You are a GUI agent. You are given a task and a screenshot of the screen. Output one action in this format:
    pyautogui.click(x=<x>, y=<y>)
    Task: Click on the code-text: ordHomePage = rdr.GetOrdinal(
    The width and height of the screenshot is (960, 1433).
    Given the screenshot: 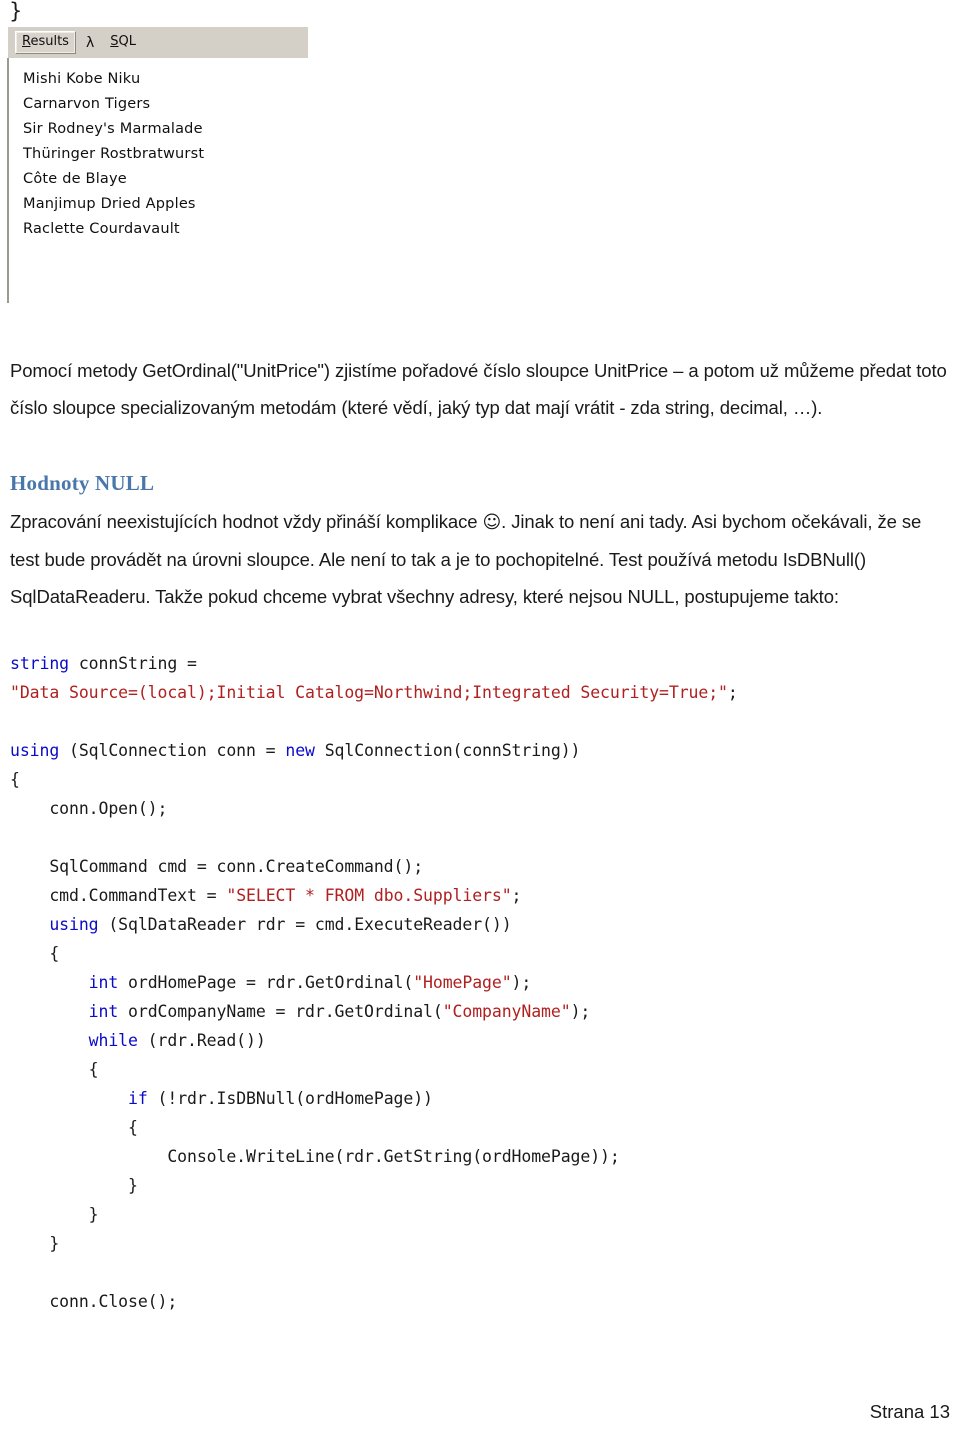 What is the action you would take?
    pyautogui.click(x=266, y=982)
    